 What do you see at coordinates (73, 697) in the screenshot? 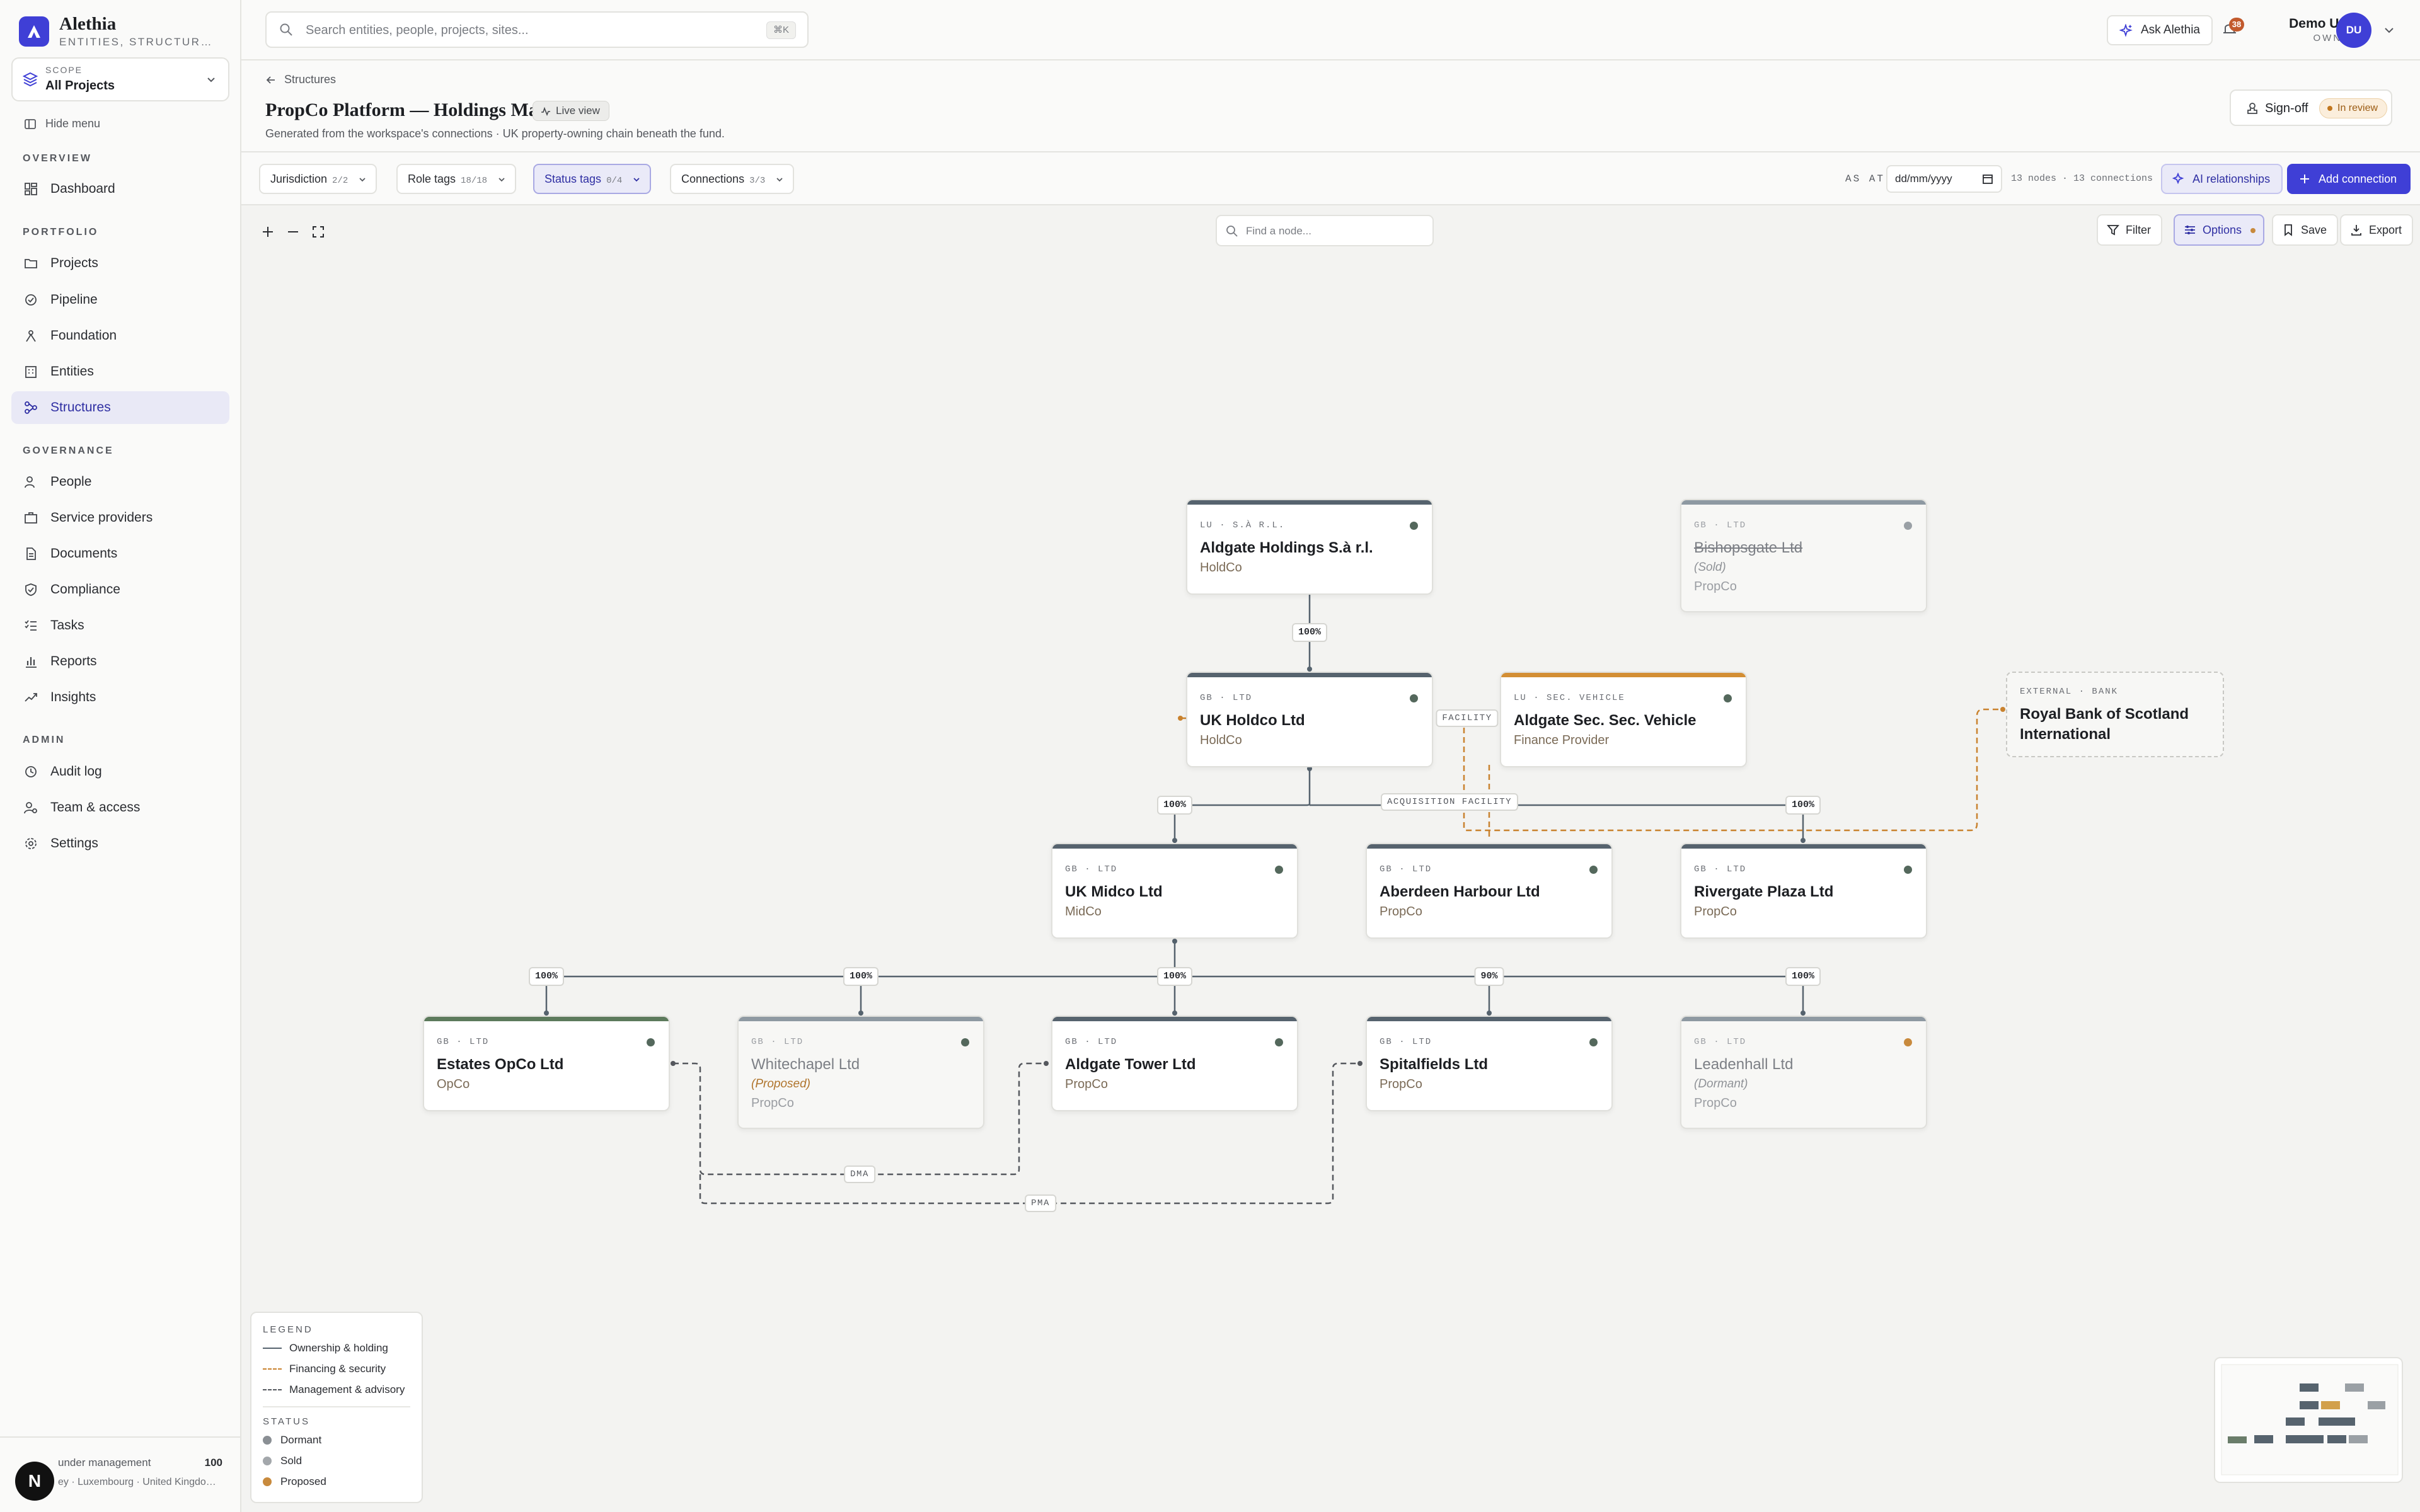
I see `sidebar-item-label: Insights` at bounding box center [73, 697].